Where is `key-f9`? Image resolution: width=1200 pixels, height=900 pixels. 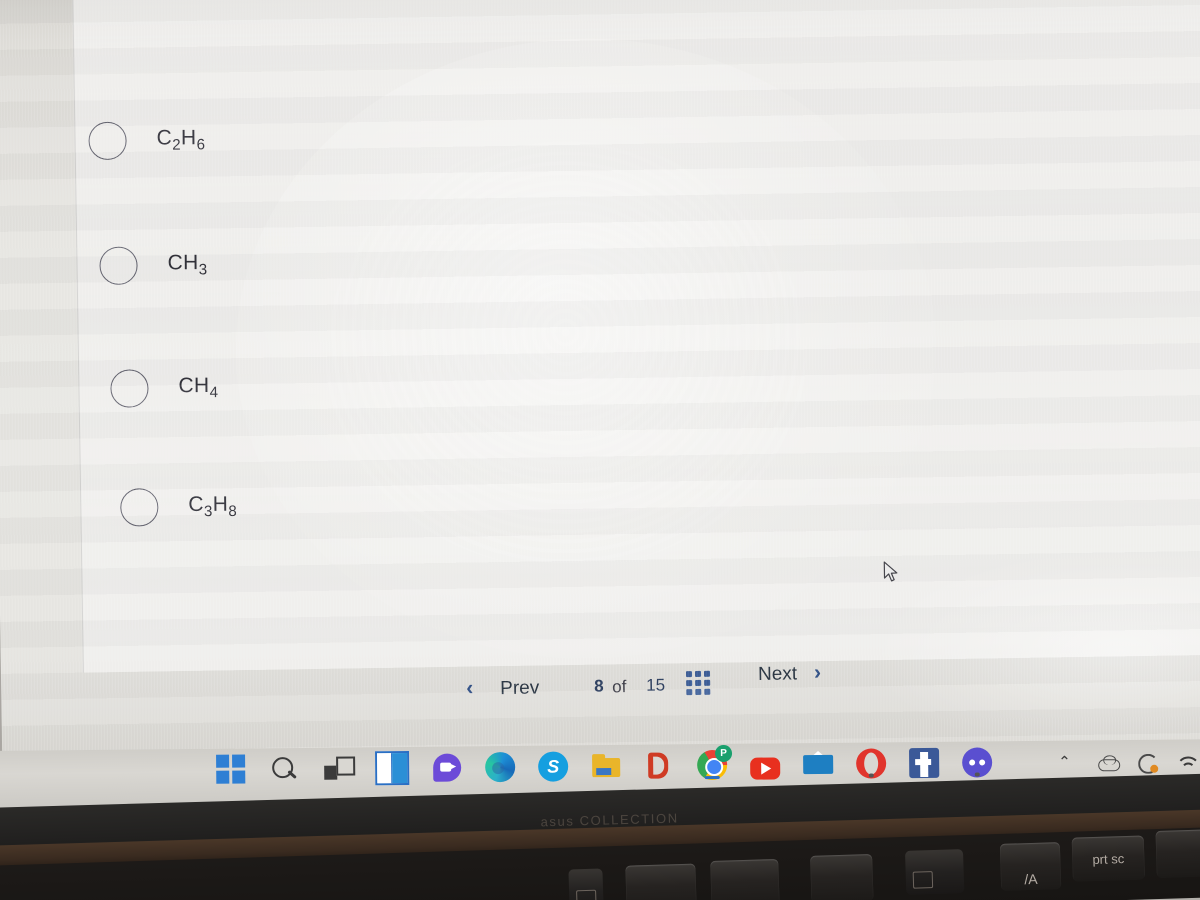
key-f9 is located at coordinates (661, 881).